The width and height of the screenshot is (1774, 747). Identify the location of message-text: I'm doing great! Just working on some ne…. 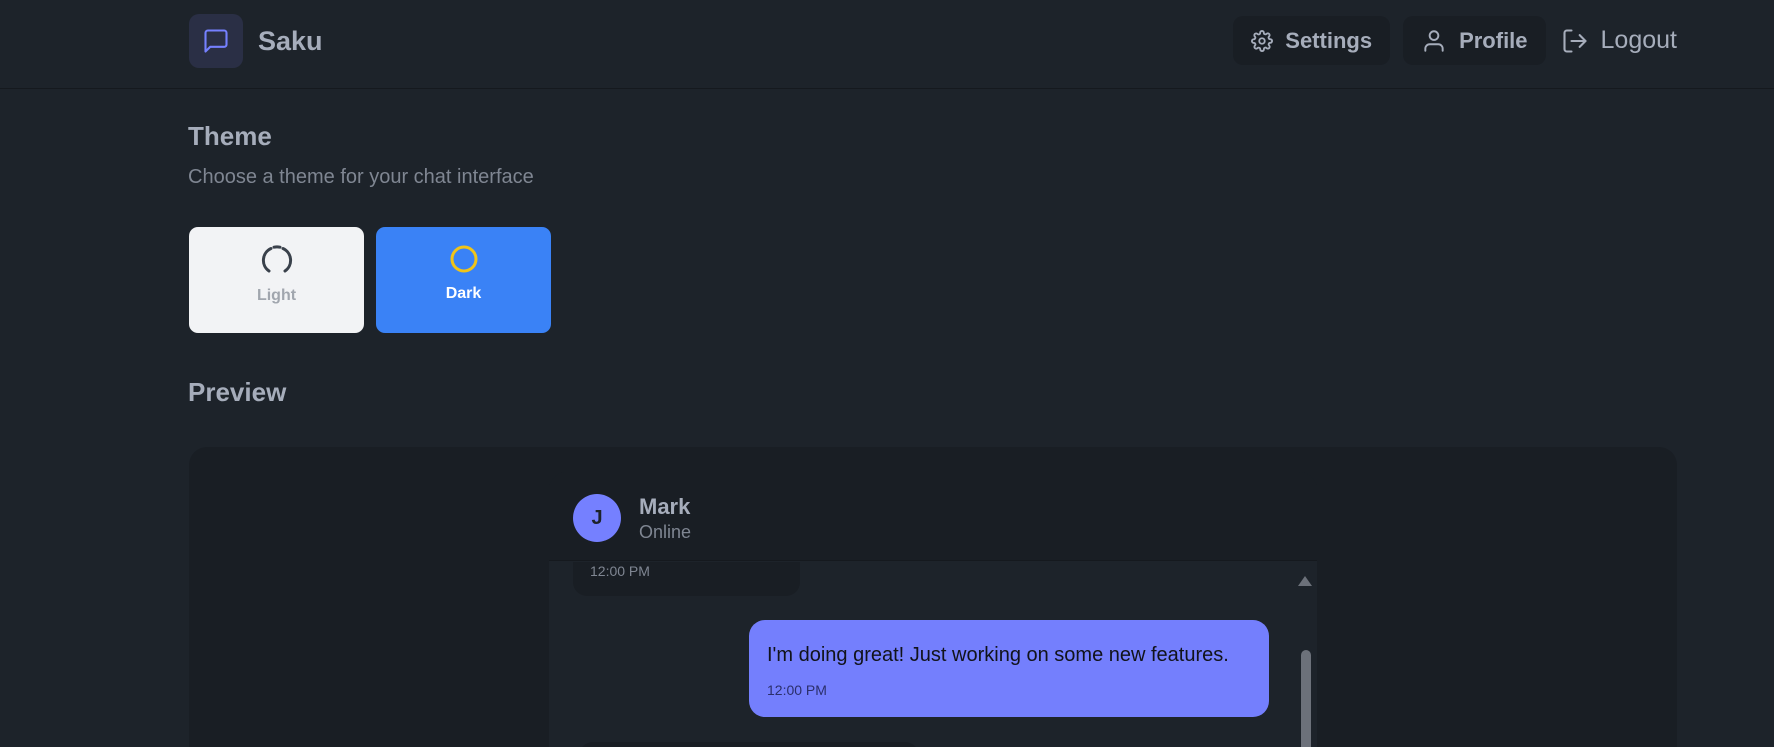
(998, 655).